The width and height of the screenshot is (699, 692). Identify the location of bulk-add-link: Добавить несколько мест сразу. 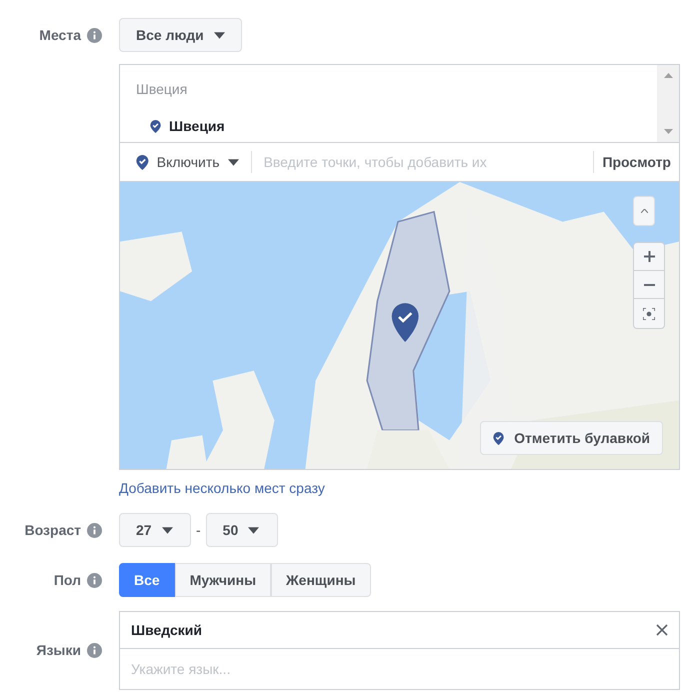
(399, 488).